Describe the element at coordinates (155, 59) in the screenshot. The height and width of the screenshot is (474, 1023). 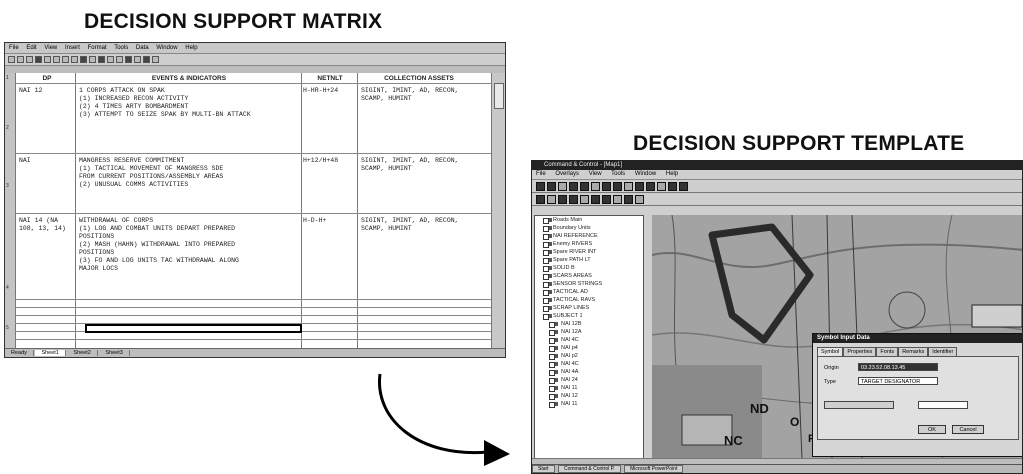
I see `zoom-icon` at that location.